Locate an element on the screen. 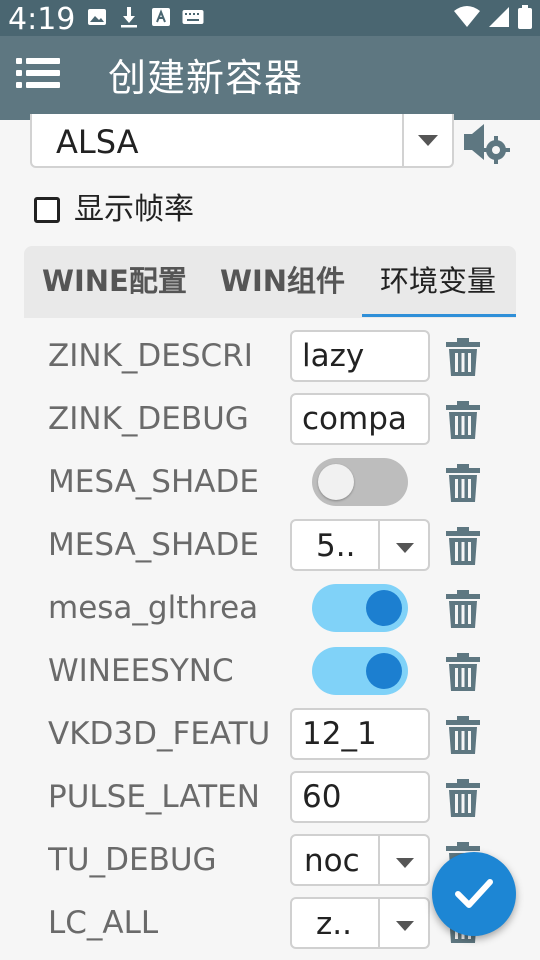 The width and height of the screenshot is (540, 960). env-var-select-value: noc is located at coordinates (332, 861).